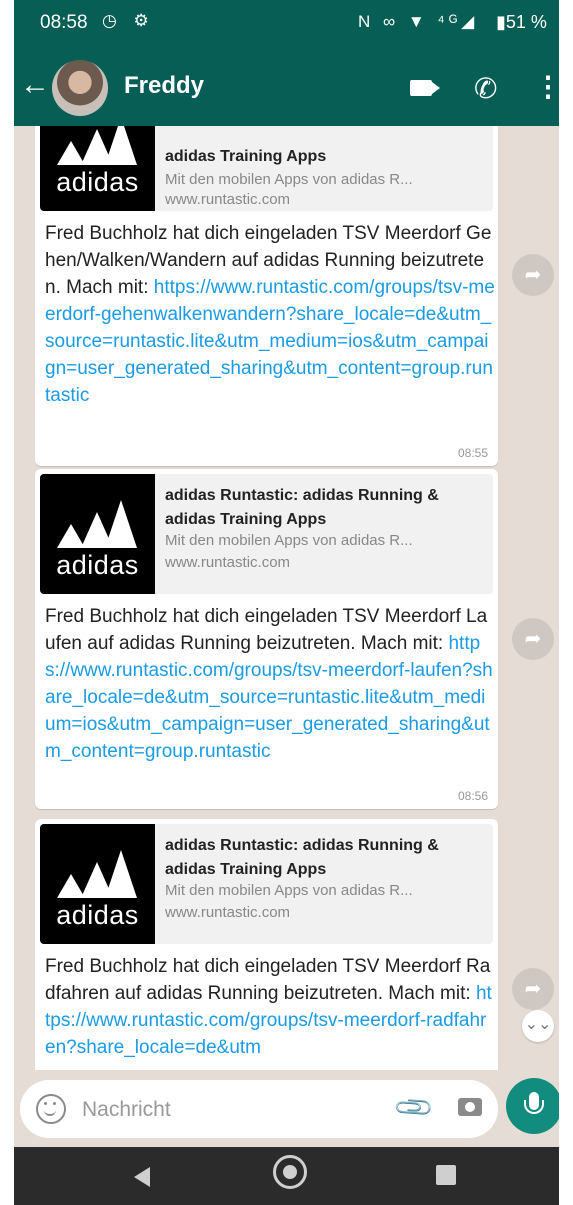 This screenshot has height=1205, width=573. Describe the element at coordinates (142, 1177) in the screenshot. I see `nav-back-icon` at that location.